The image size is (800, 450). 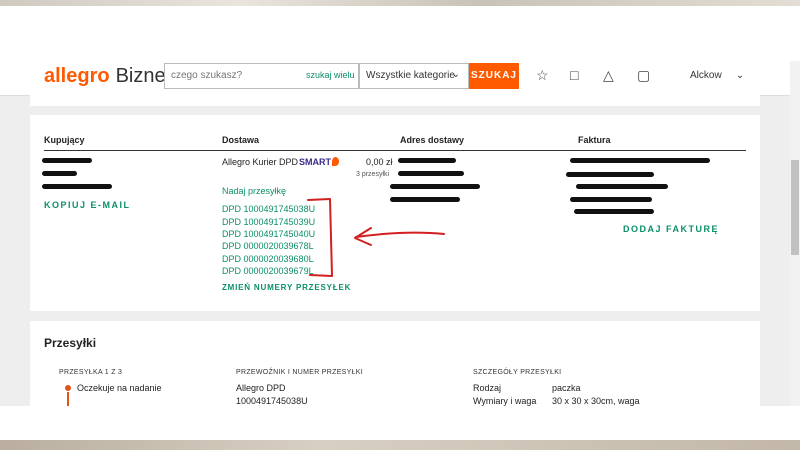 What do you see at coordinates (68, 388) in the screenshot?
I see `status-dot-icon` at bounding box center [68, 388].